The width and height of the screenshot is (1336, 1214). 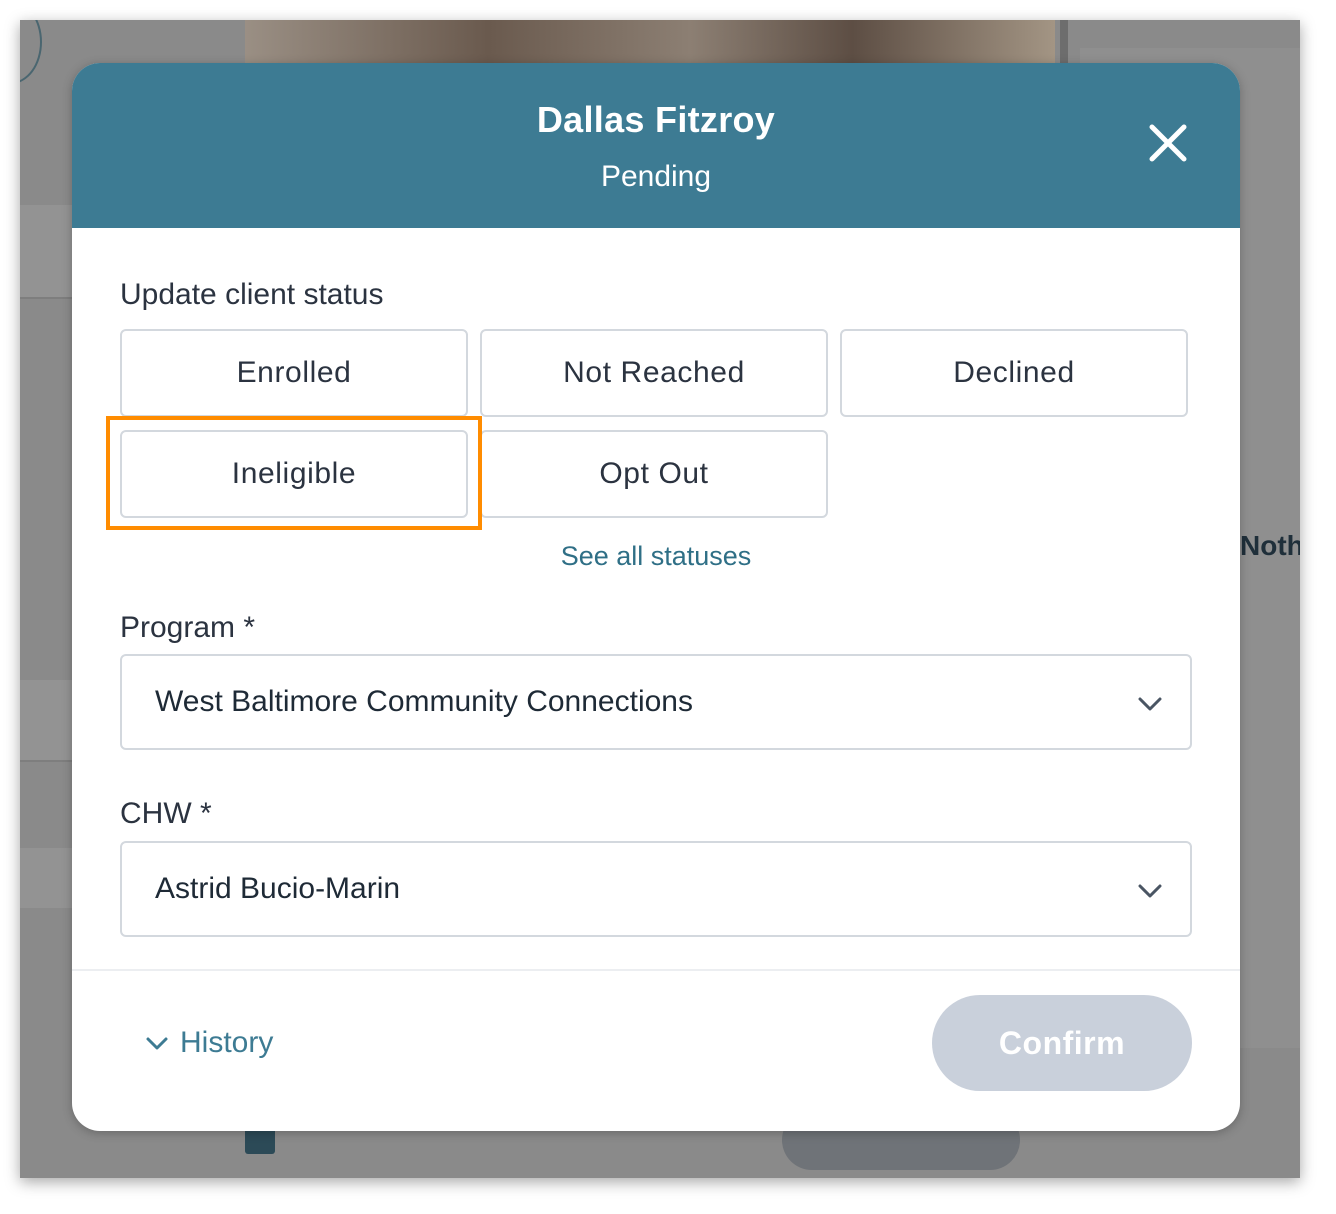 What do you see at coordinates (227, 1042) in the screenshot?
I see `history-label: History` at bounding box center [227, 1042].